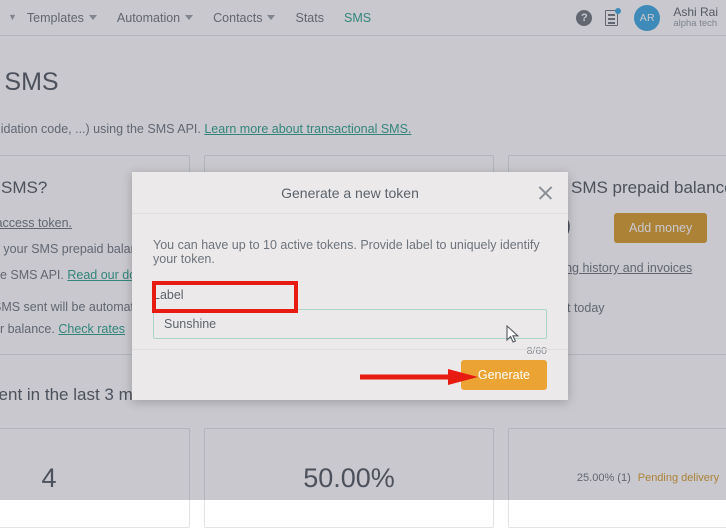 The image size is (726, 528). What do you see at coordinates (504, 375) in the screenshot?
I see `generate-button: Generate` at bounding box center [504, 375].